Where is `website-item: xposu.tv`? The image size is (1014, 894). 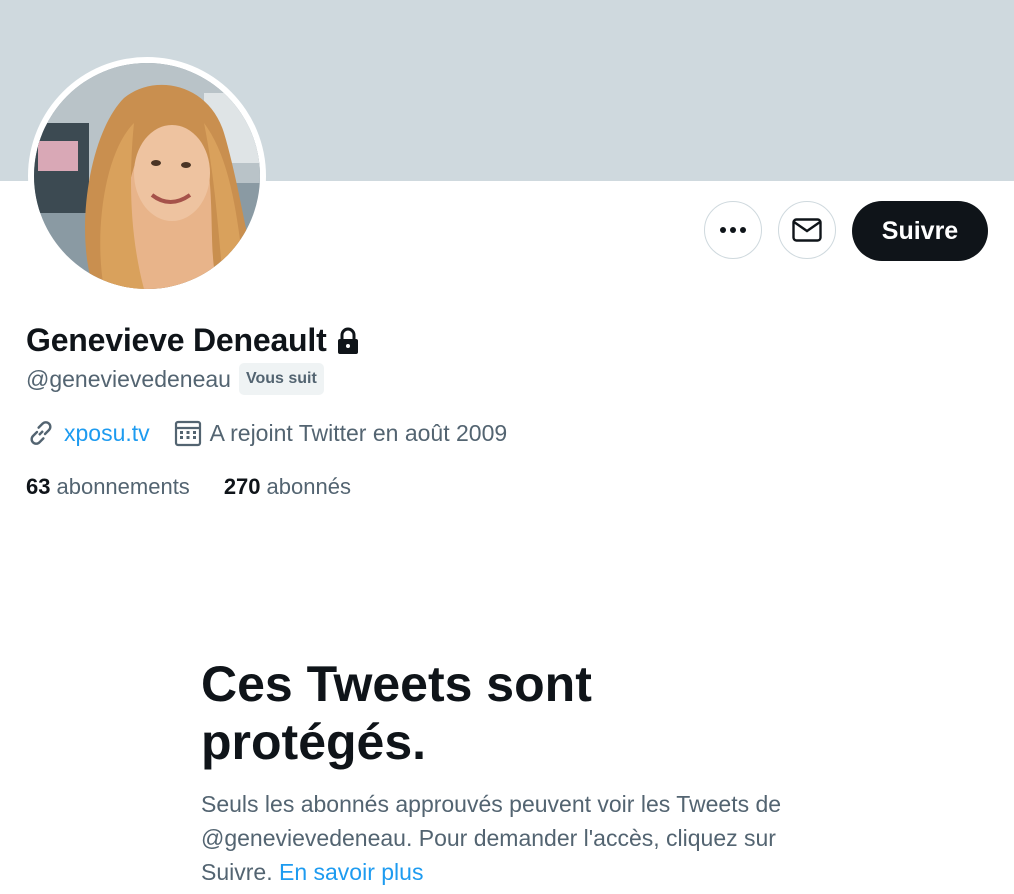
website-item: xposu.tv is located at coordinates (88, 433).